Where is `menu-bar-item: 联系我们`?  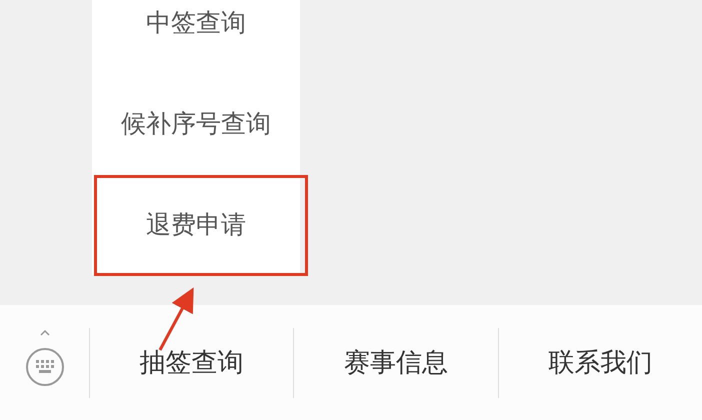
menu-bar-item: 联系我们 is located at coordinates (600, 362).